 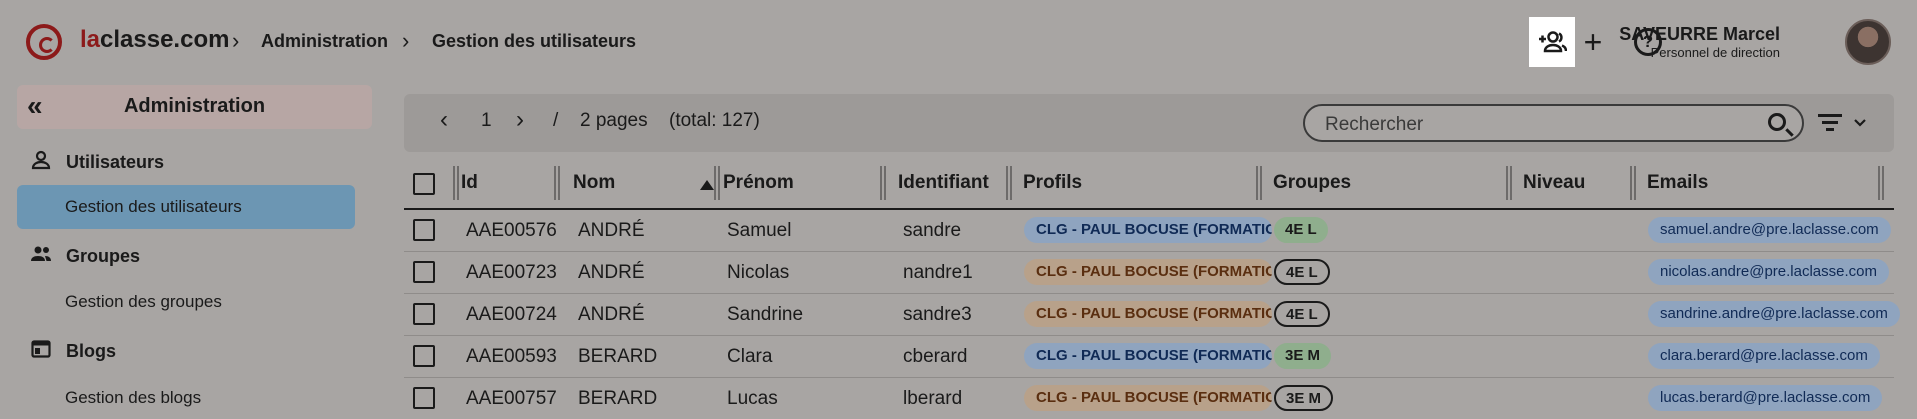 I want to click on sidebar-item-group-management: Gestion des groupes, so click(x=143, y=302).